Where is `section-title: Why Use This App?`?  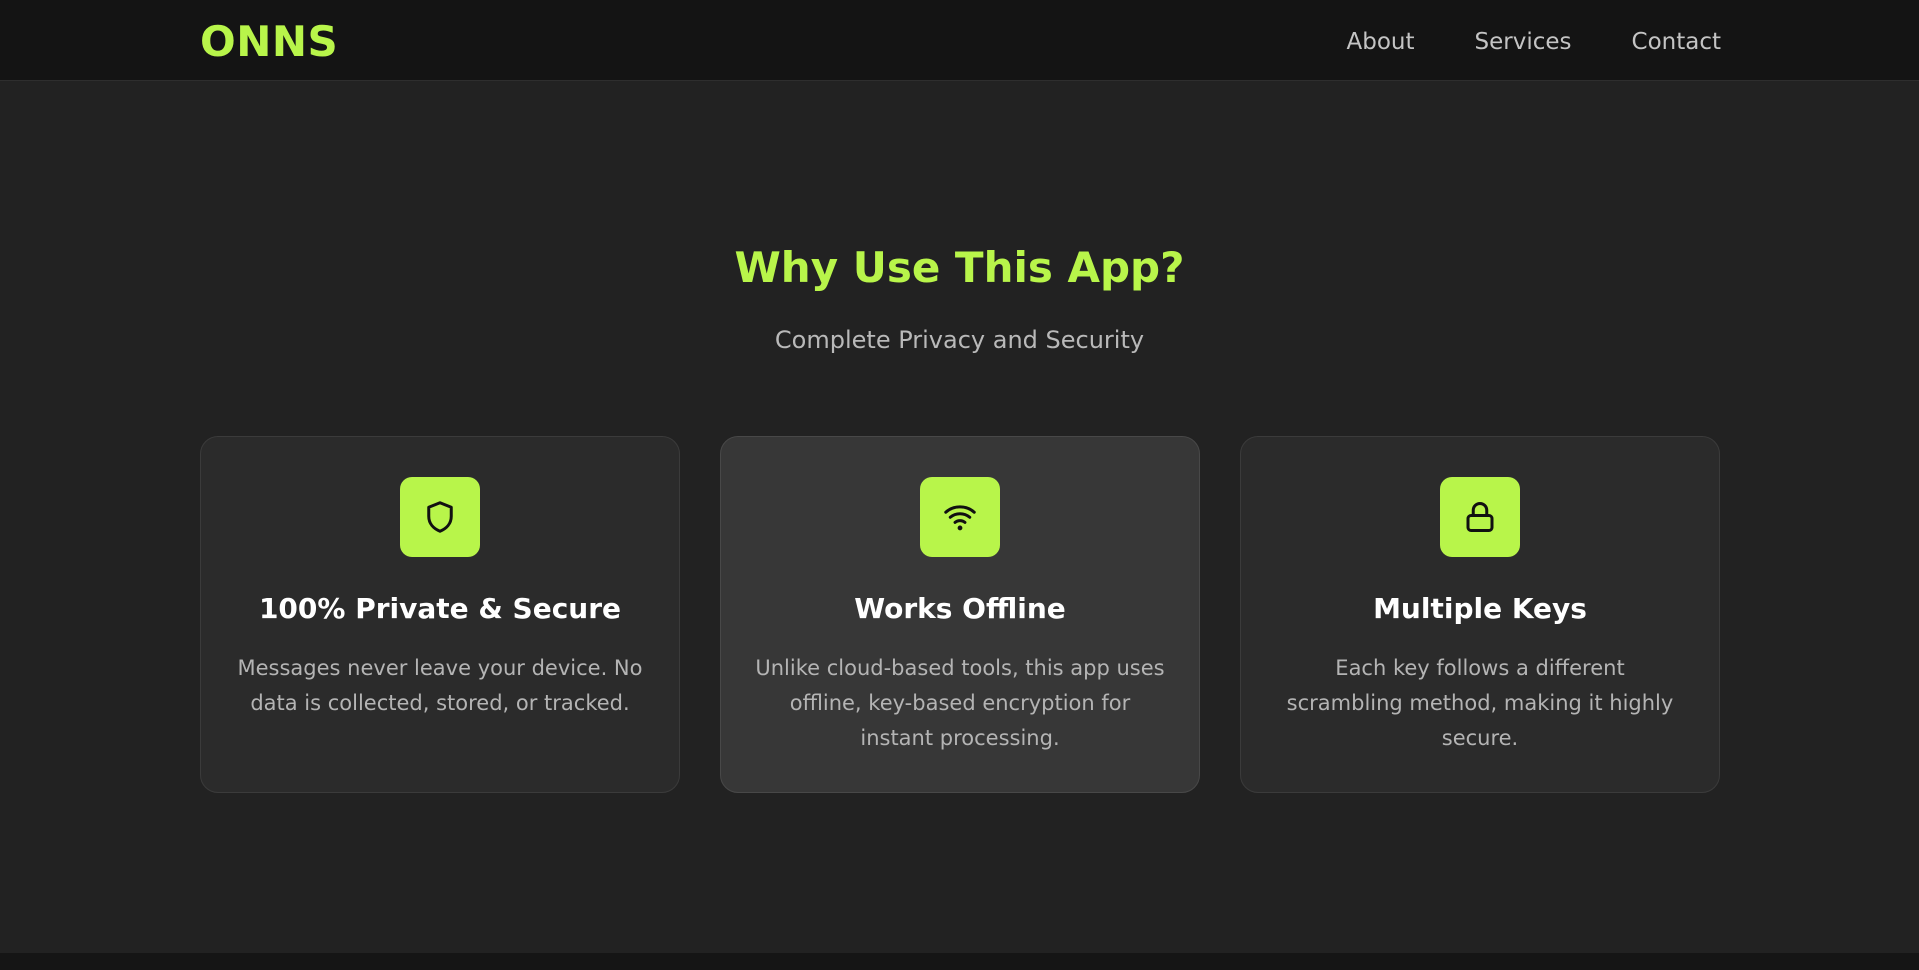
section-title: Why Use This App? is located at coordinates (959, 267).